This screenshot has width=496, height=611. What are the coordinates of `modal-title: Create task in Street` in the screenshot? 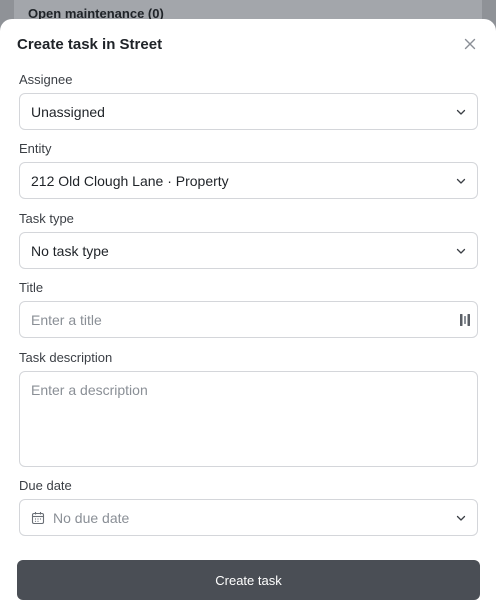 It's located at (90, 44).